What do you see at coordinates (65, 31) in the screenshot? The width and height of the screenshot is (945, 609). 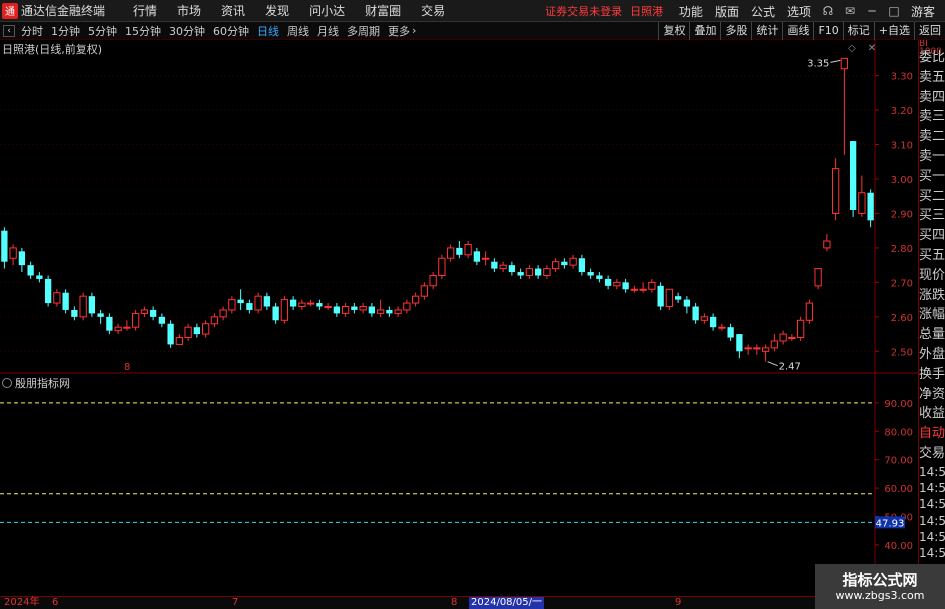 I see `period-1min: 1分钟` at bounding box center [65, 31].